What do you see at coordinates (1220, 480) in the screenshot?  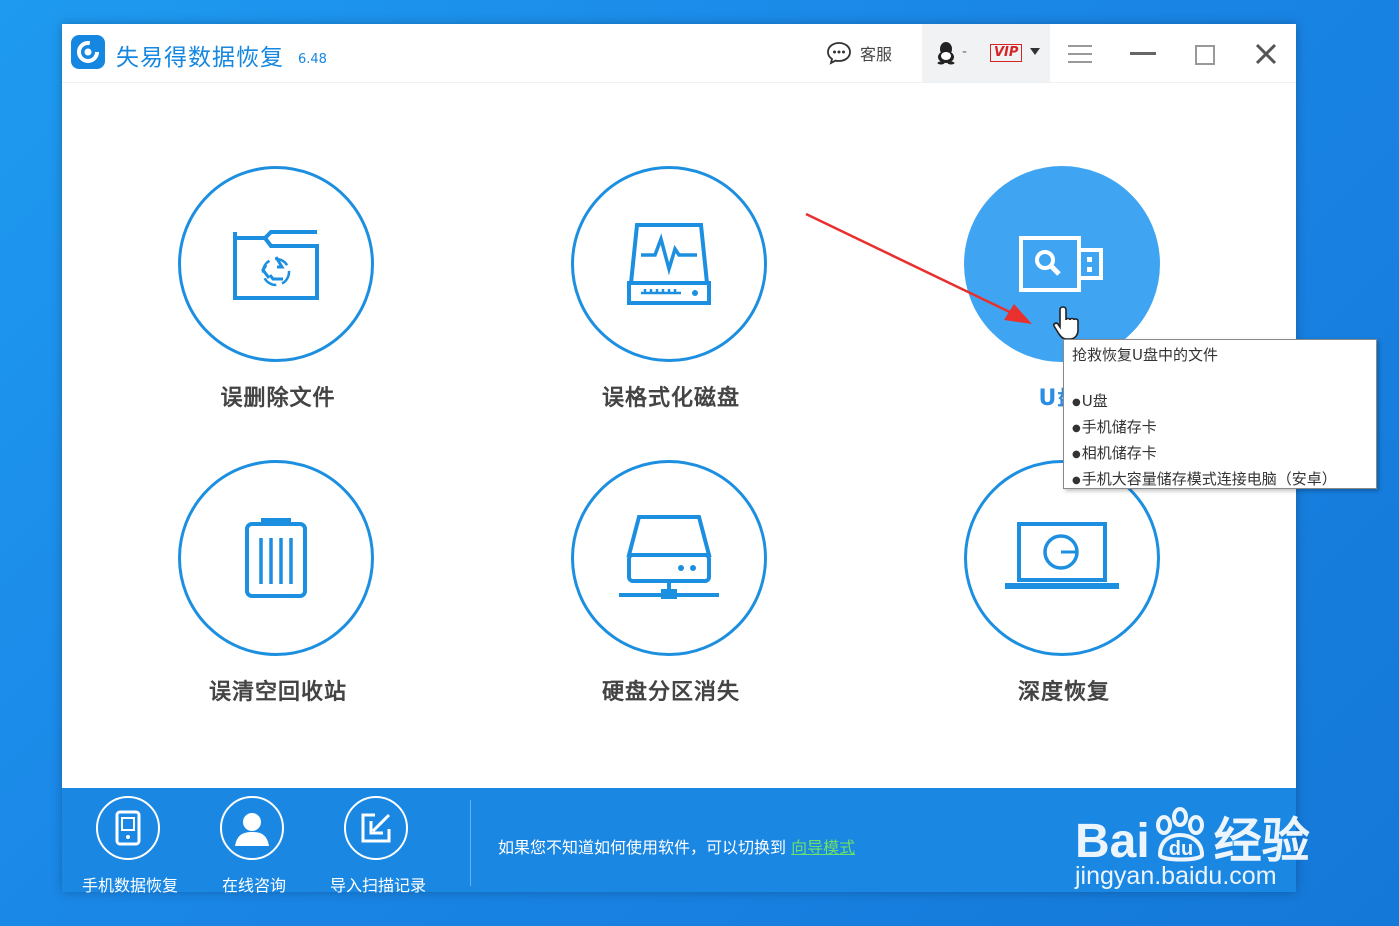 I see `tooltip-item: 手机大容量储存模式连接电脑（安卓）` at bounding box center [1220, 480].